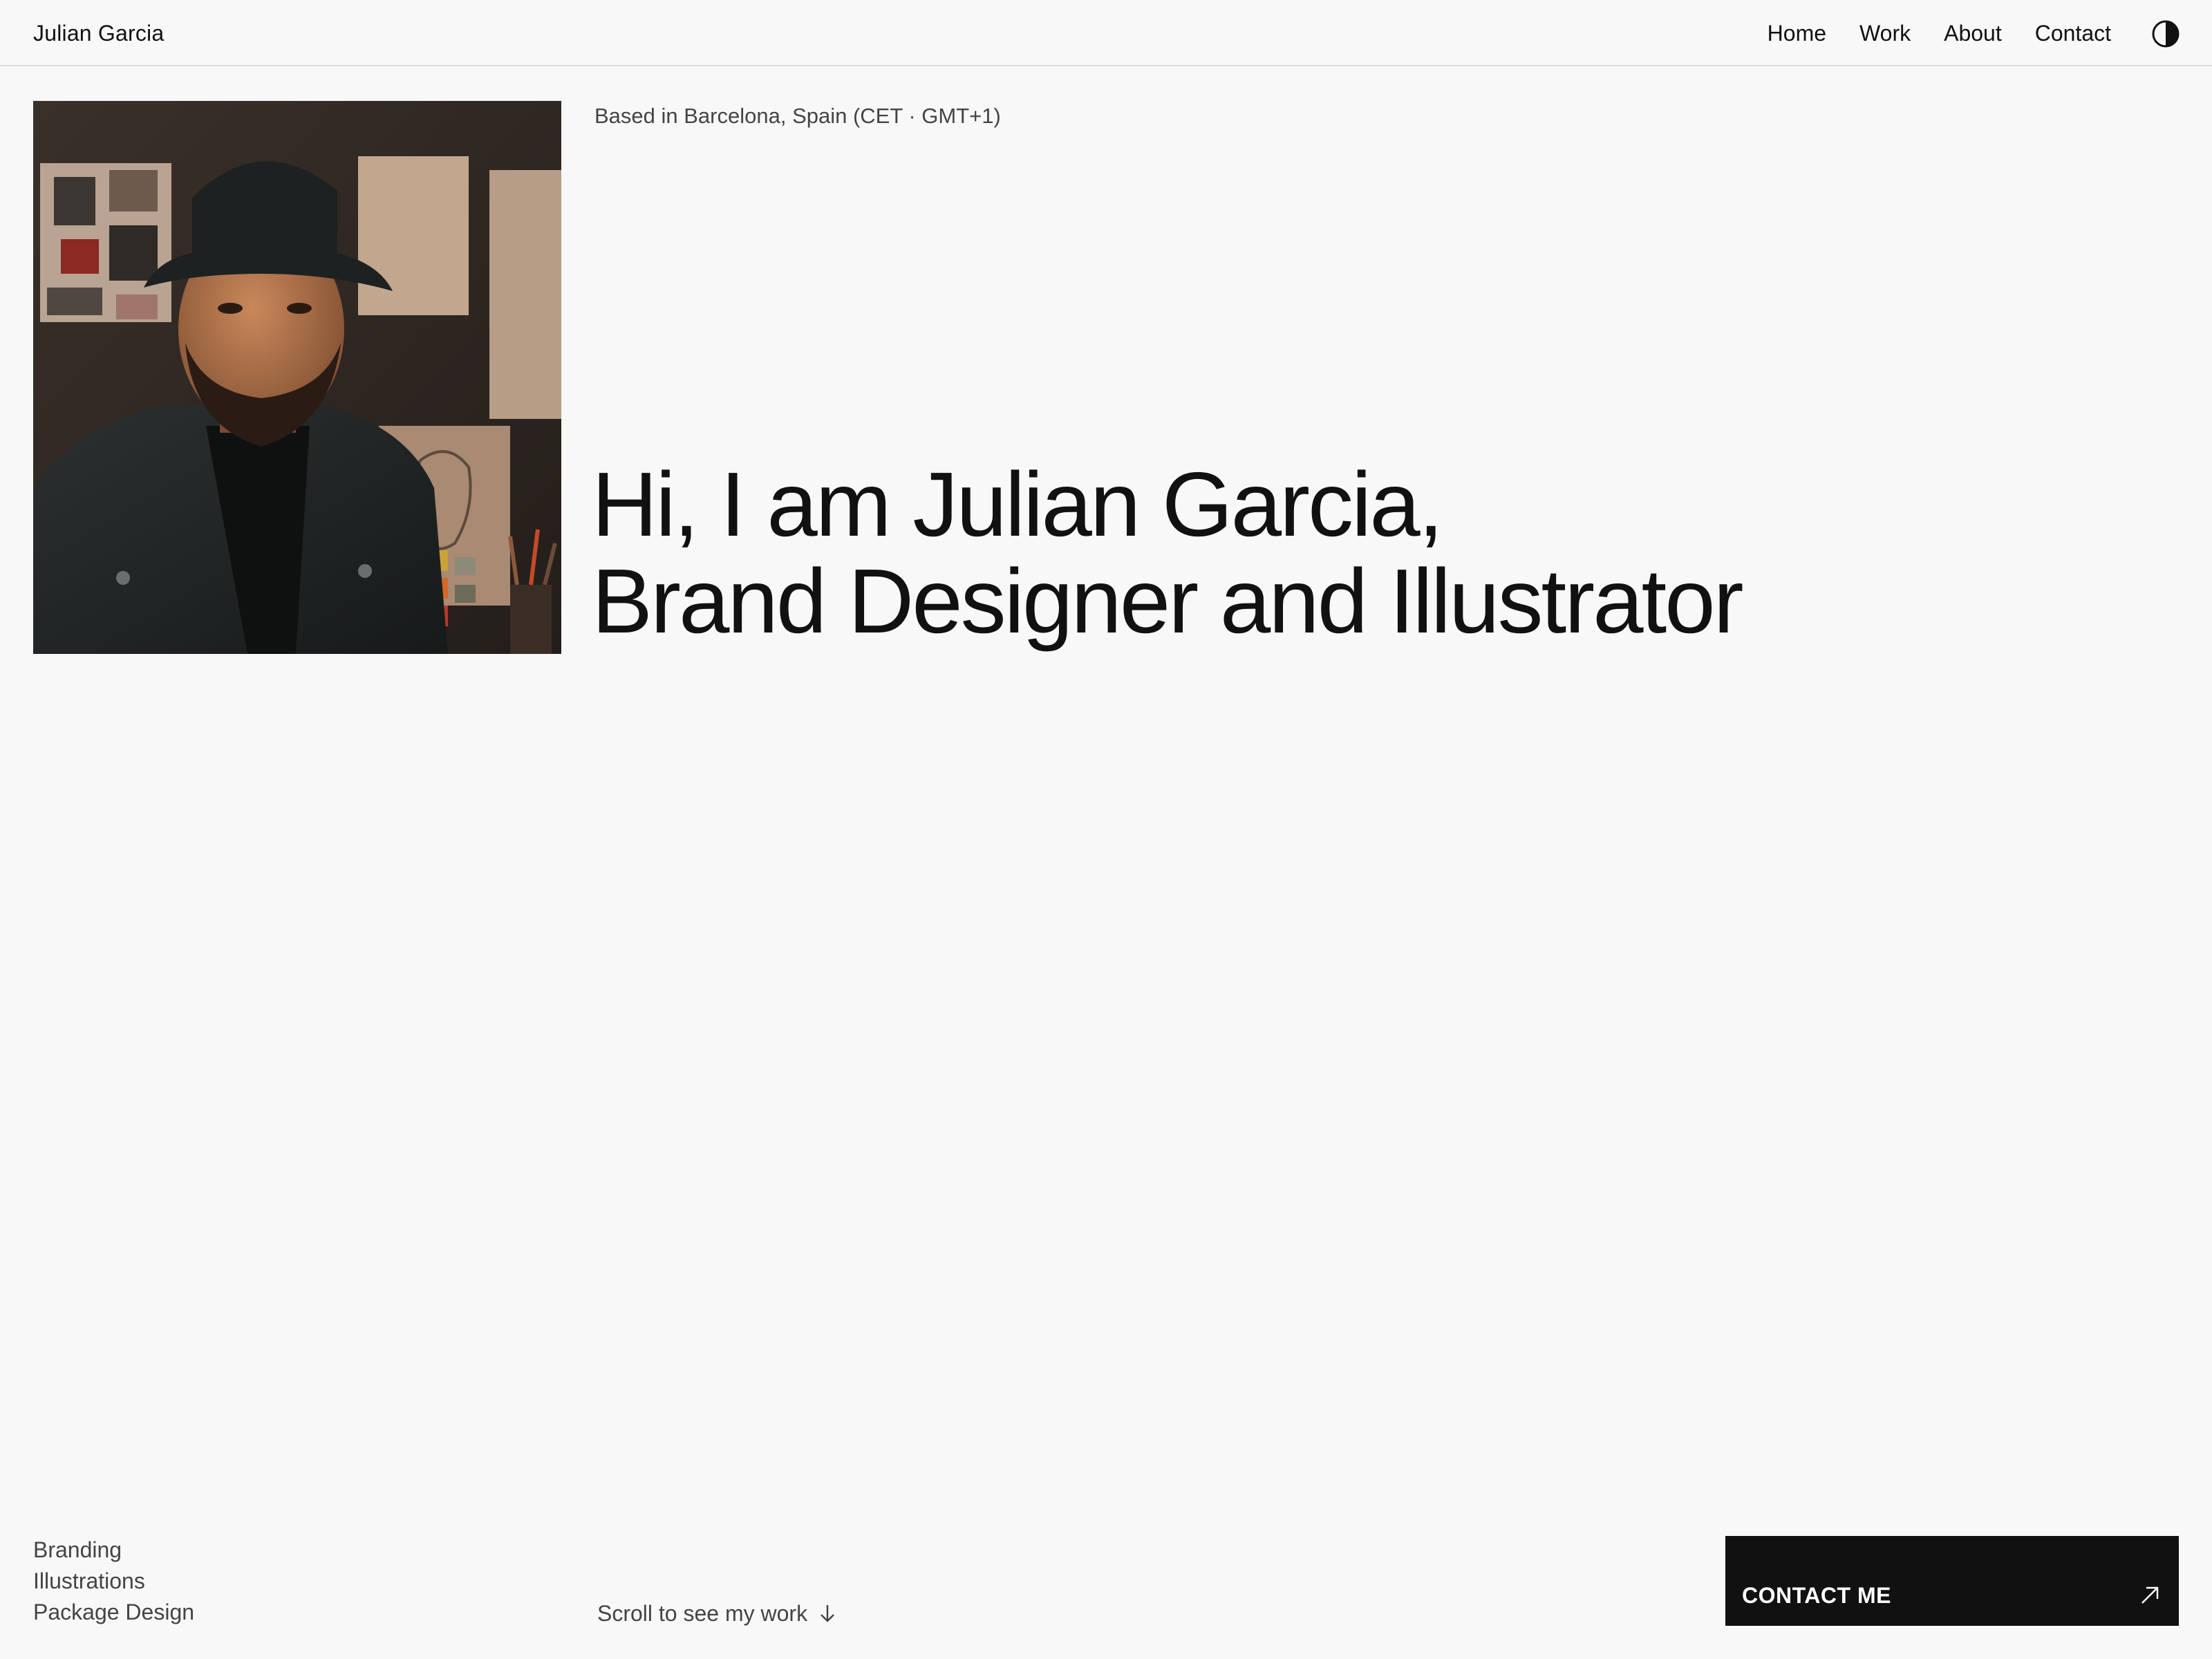 This screenshot has height=1659, width=2212. I want to click on services-list: Branding Illustrations Package Design, so click(114, 1582).